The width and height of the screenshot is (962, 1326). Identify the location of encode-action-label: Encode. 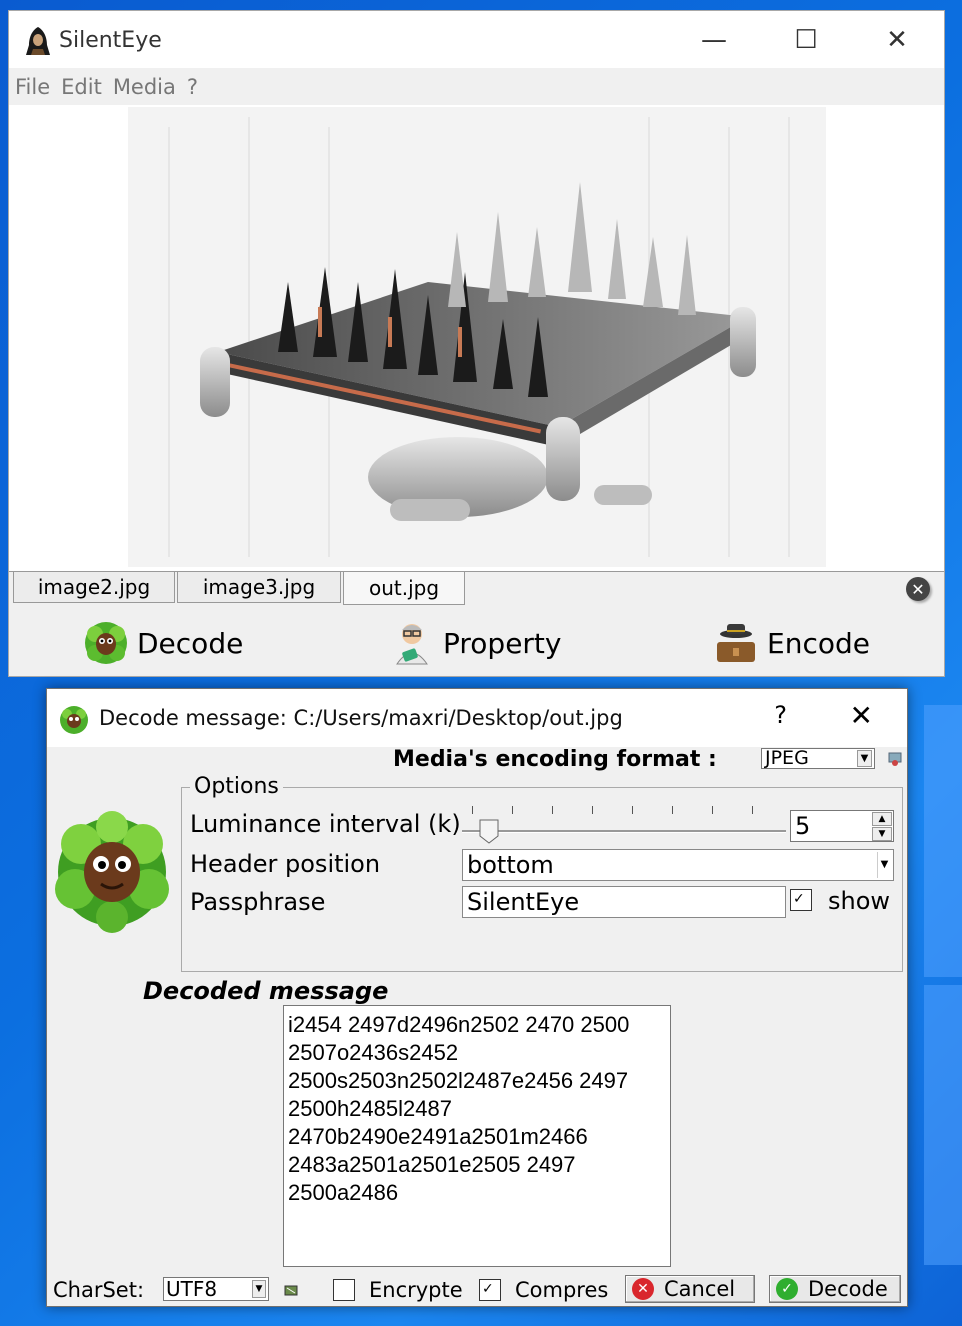
(818, 643).